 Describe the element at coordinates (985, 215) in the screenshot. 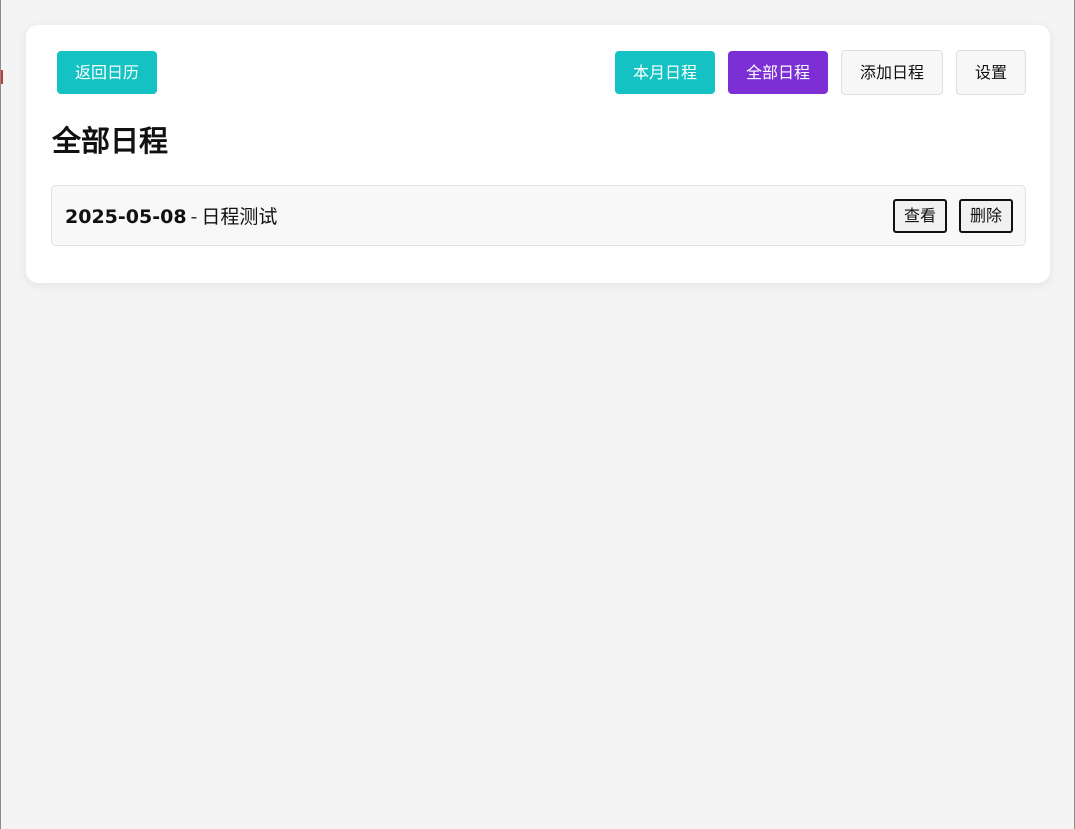

I see `delete-event-button: 删除` at that location.